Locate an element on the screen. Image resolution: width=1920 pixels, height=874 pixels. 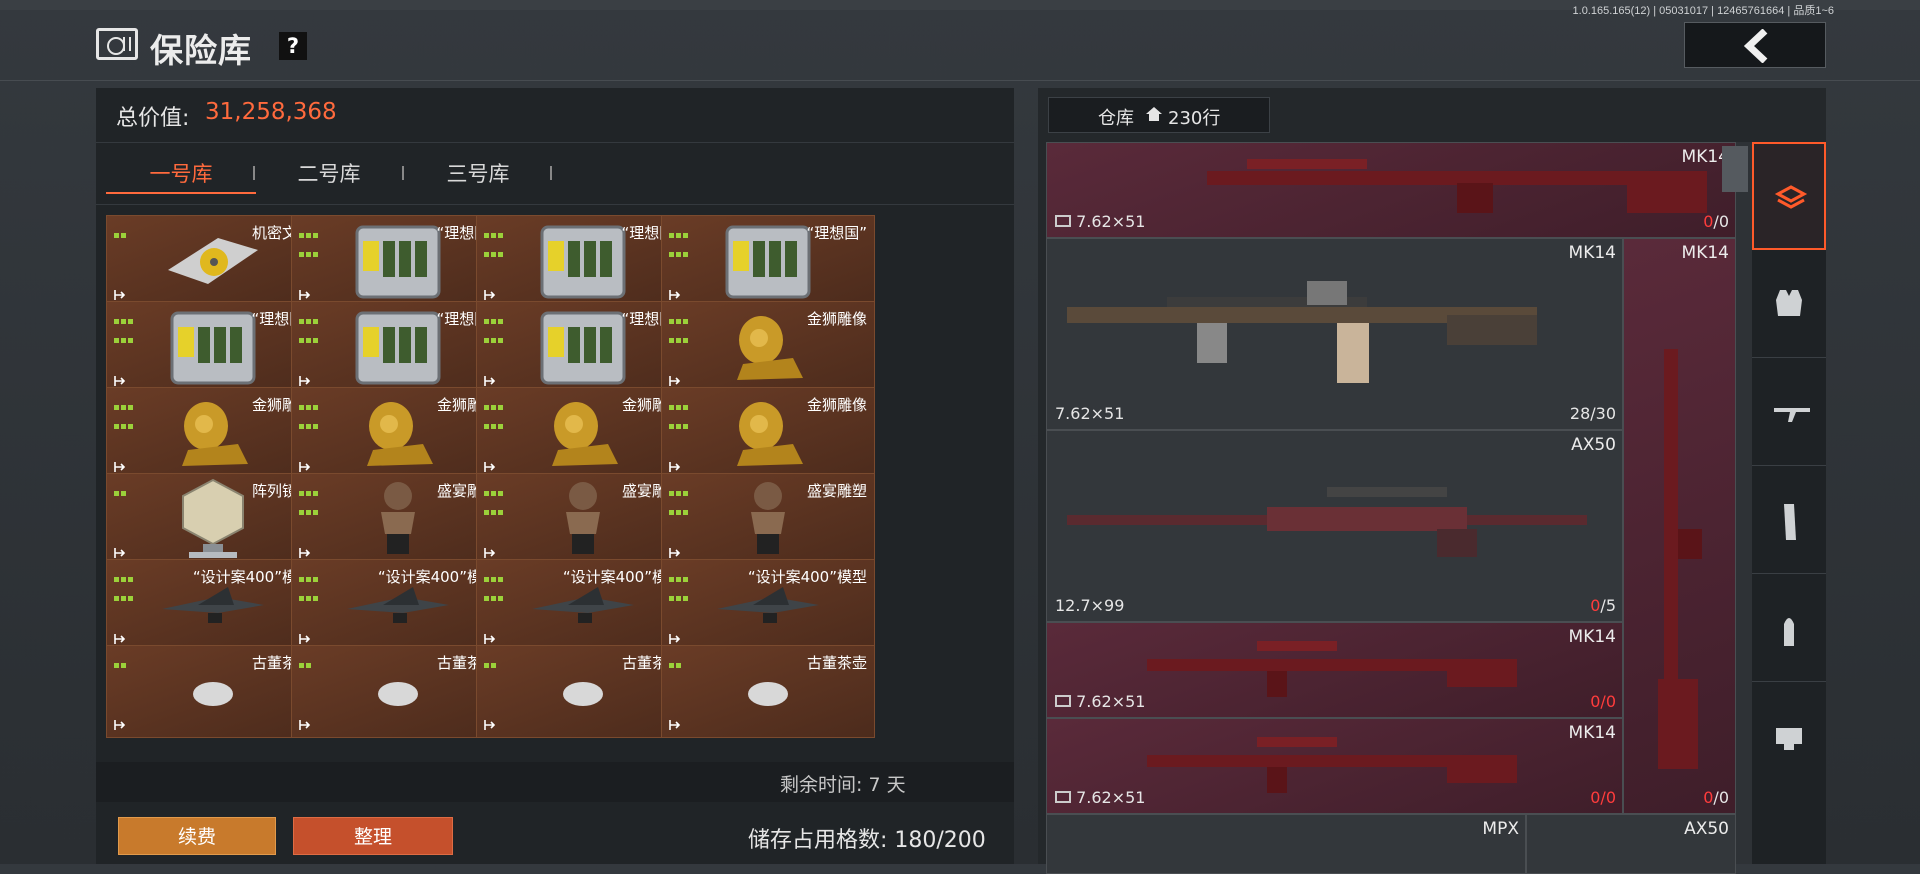
weapon-slot: MK14 0/0 is located at coordinates (1679, 526).